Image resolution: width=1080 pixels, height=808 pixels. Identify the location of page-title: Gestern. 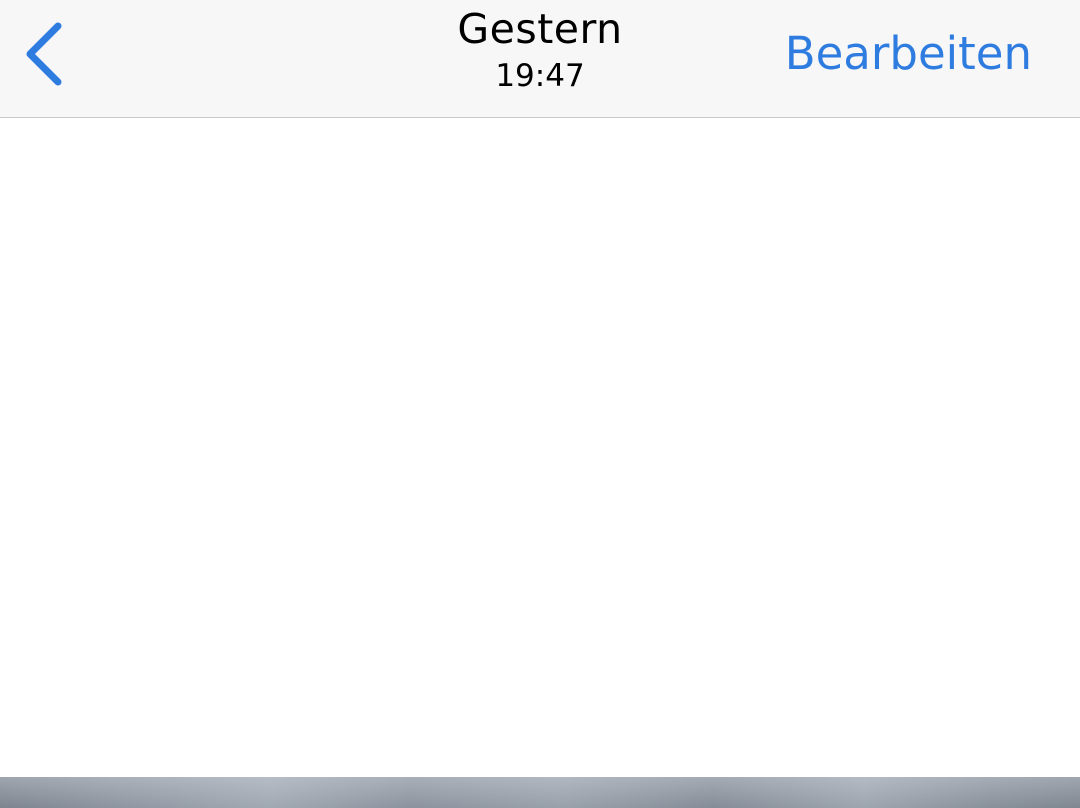
(540, 29).